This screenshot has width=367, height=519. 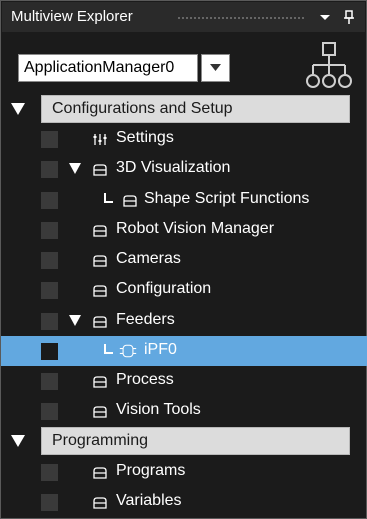 What do you see at coordinates (184, 139) in the screenshot?
I see `tree-item-settings: Settings` at bounding box center [184, 139].